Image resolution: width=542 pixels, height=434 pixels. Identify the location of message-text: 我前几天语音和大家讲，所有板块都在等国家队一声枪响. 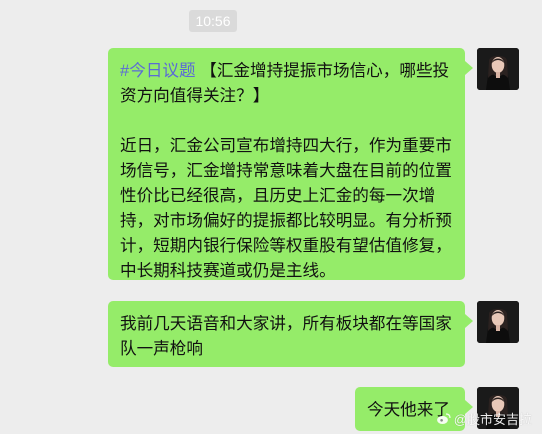
(286, 336).